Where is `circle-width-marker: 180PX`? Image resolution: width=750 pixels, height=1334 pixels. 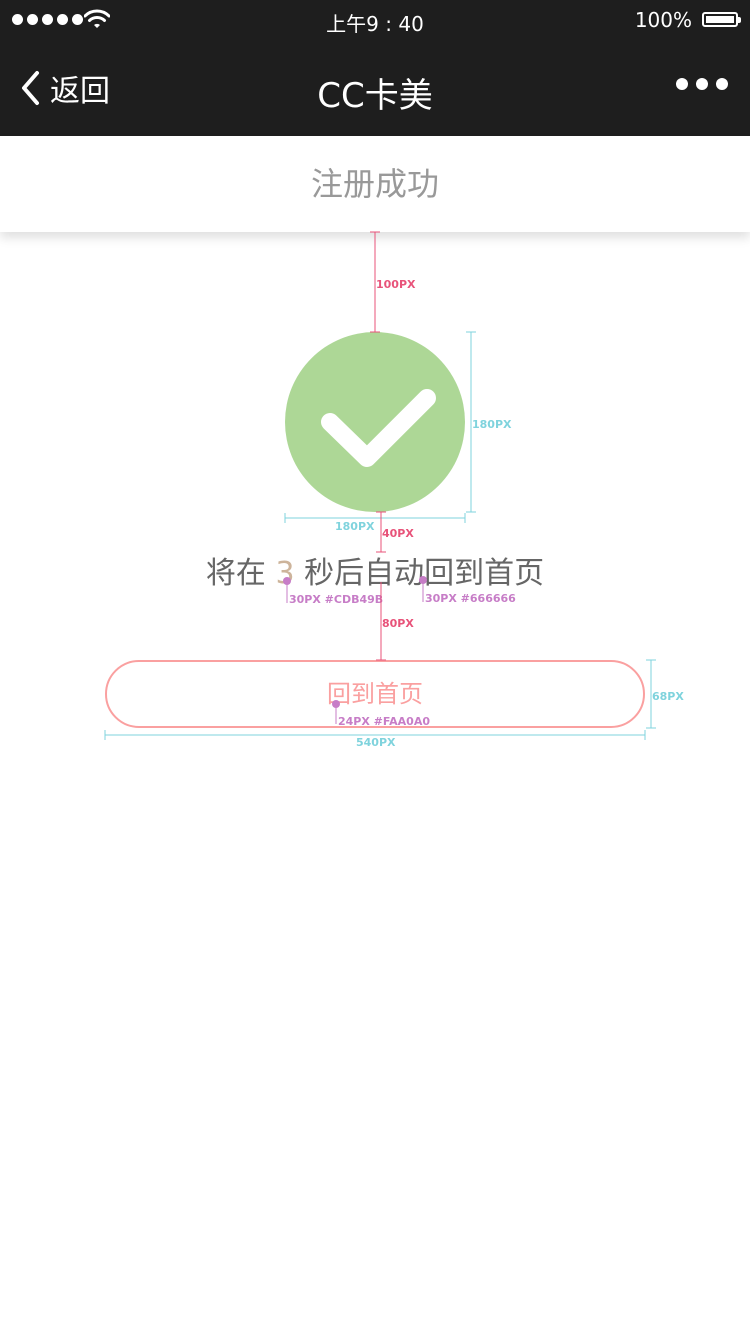 circle-width-marker: 180PX is located at coordinates (375, 523).